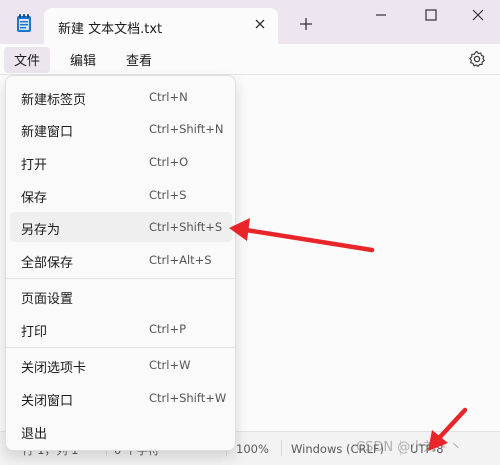 The height and width of the screenshot is (465, 500). Describe the element at coordinates (121, 162) in the screenshot. I see `menu-item-open: 打开 Ctrl+O` at that location.